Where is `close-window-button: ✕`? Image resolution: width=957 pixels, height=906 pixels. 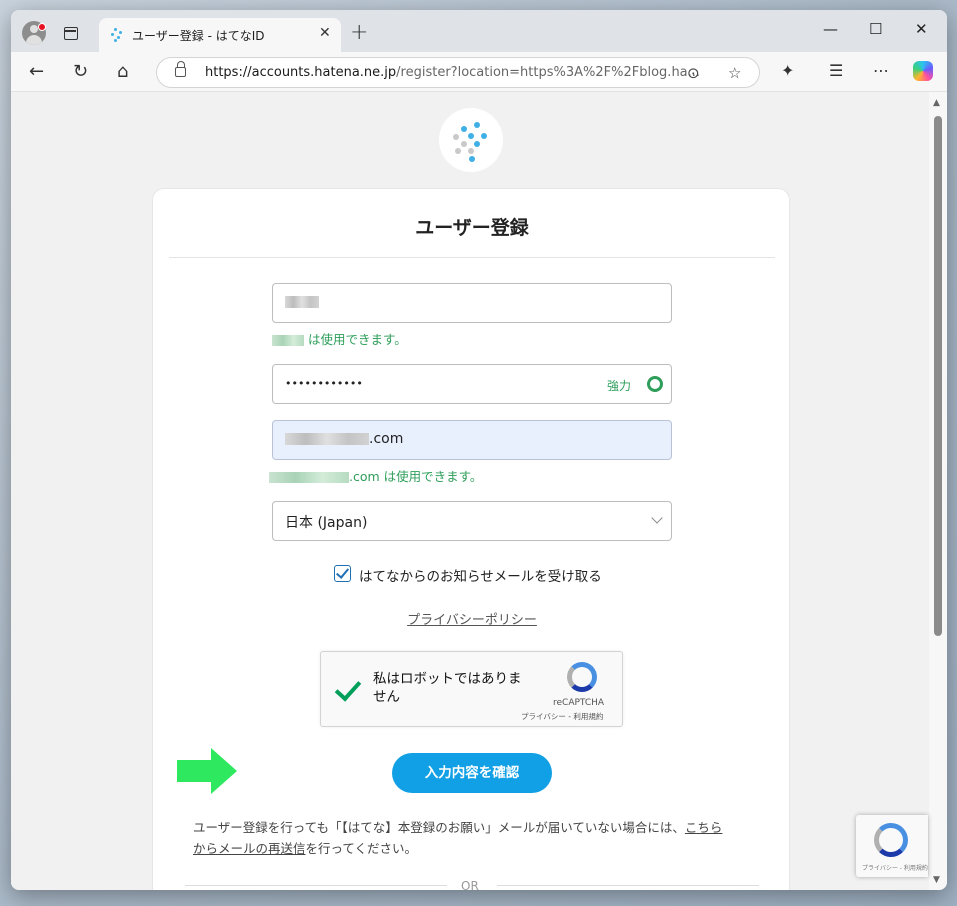 close-window-button: ✕ is located at coordinates (921, 29).